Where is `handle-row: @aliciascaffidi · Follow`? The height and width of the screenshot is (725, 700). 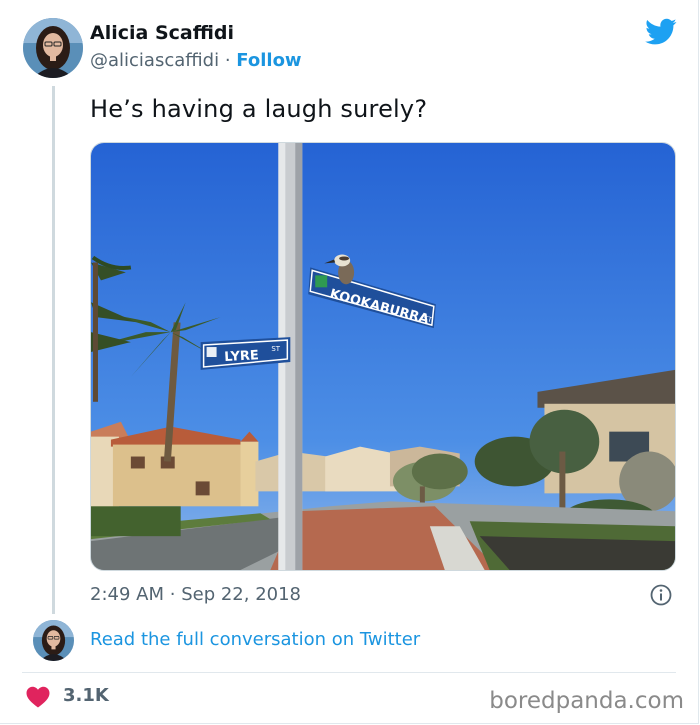 handle-row: @aliciascaffidi · Follow is located at coordinates (196, 60).